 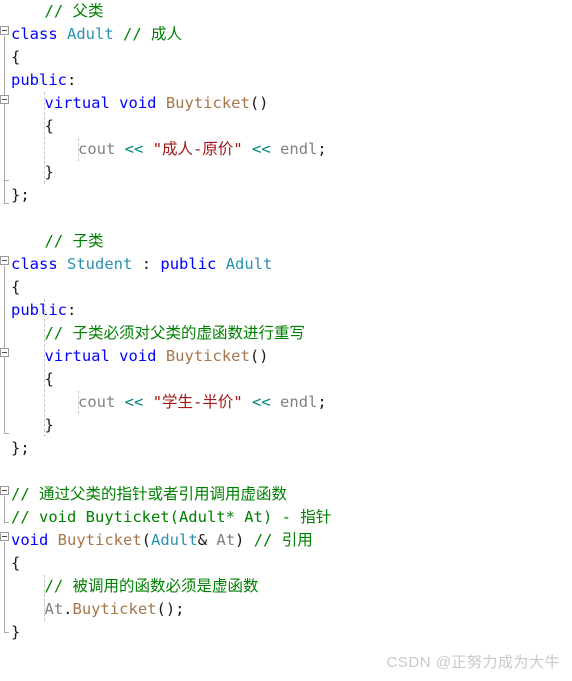 I want to click on code-line-6: {, so click(x=49, y=126).